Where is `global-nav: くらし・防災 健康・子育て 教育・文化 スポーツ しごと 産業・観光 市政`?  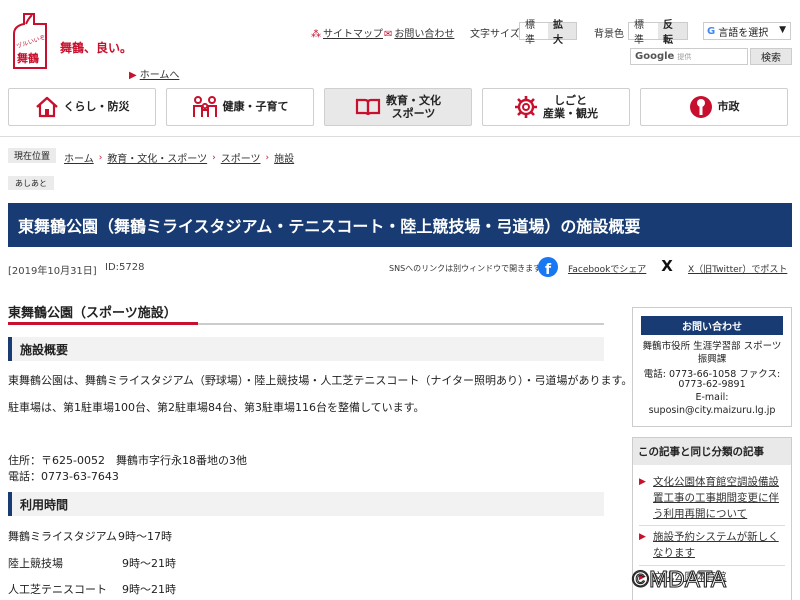
global-nav: くらし・防災 健康・子育て 教育・文化 スポーツ しごと 産業・観光 市政 is located at coordinates (400, 107).